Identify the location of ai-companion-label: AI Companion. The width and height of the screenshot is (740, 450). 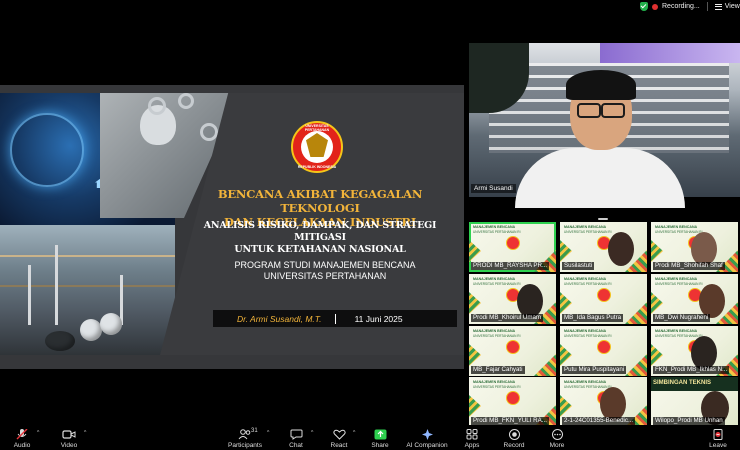
(427, 445).